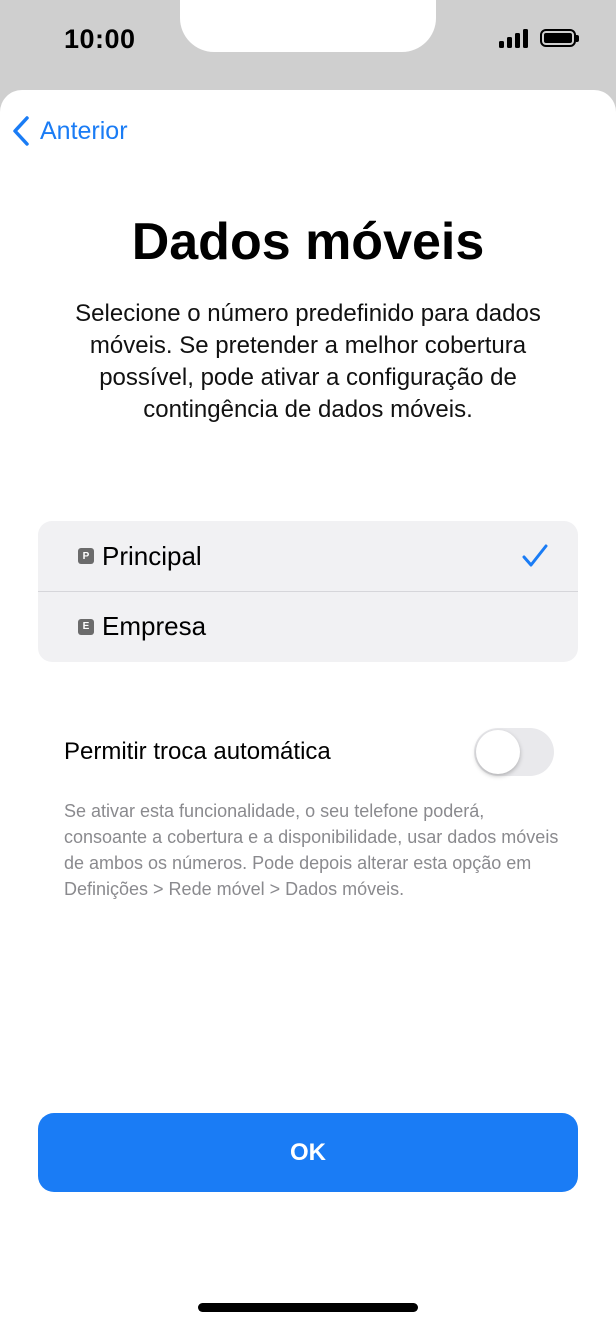 This screenshot has height=1333, width=616. Describe the element at coordinates (539, 38) in the screenshot. I see `status-icons` at that location.